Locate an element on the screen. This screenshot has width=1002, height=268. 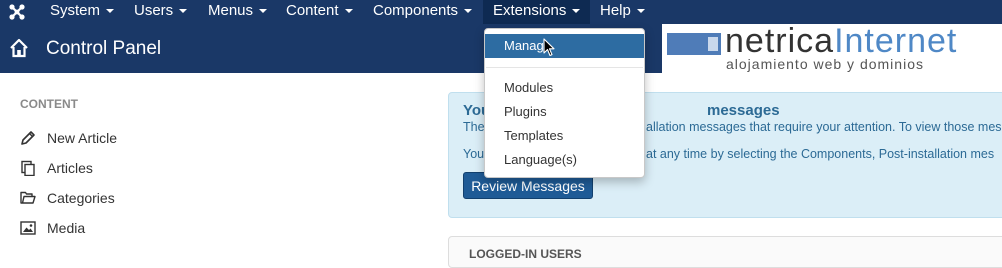
menu-system-label: System is located at coordinates (75, 10).